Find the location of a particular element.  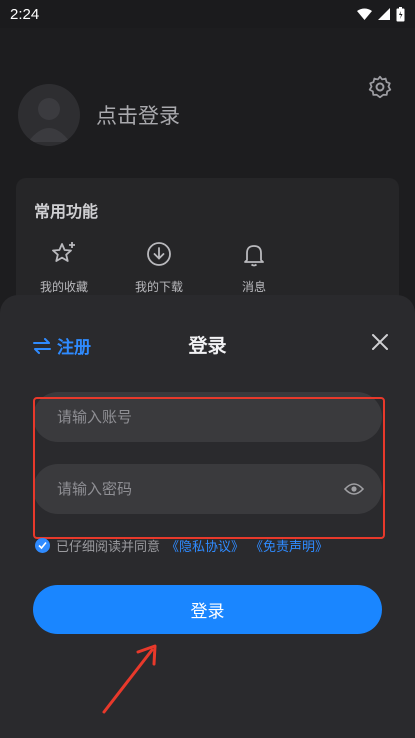

password-input is located at coordinates (199, 489).